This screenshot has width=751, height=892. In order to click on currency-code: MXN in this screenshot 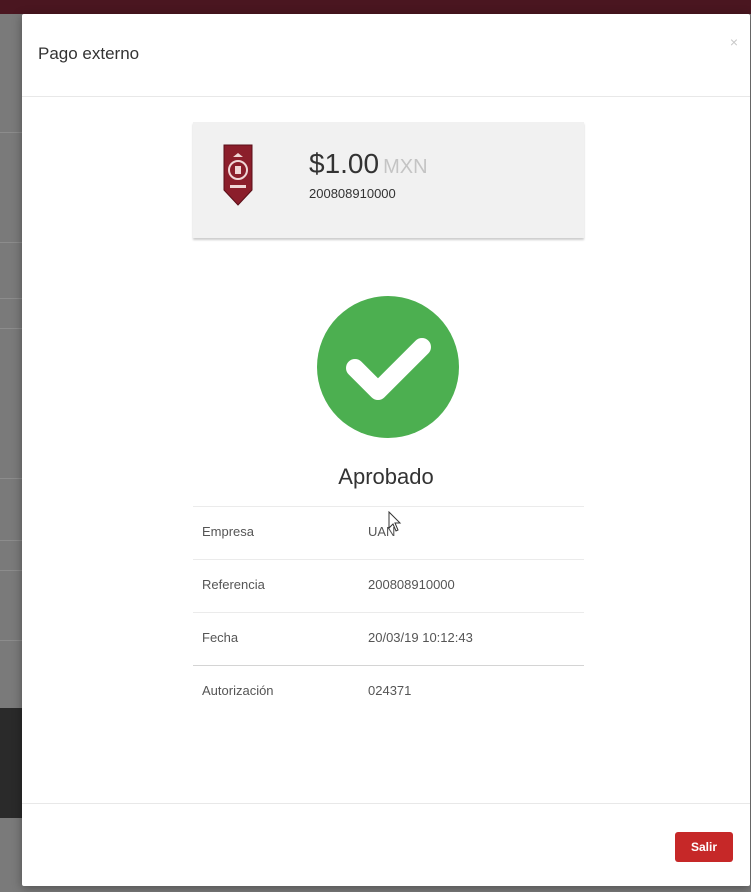, I will do `click(405, 167)`.